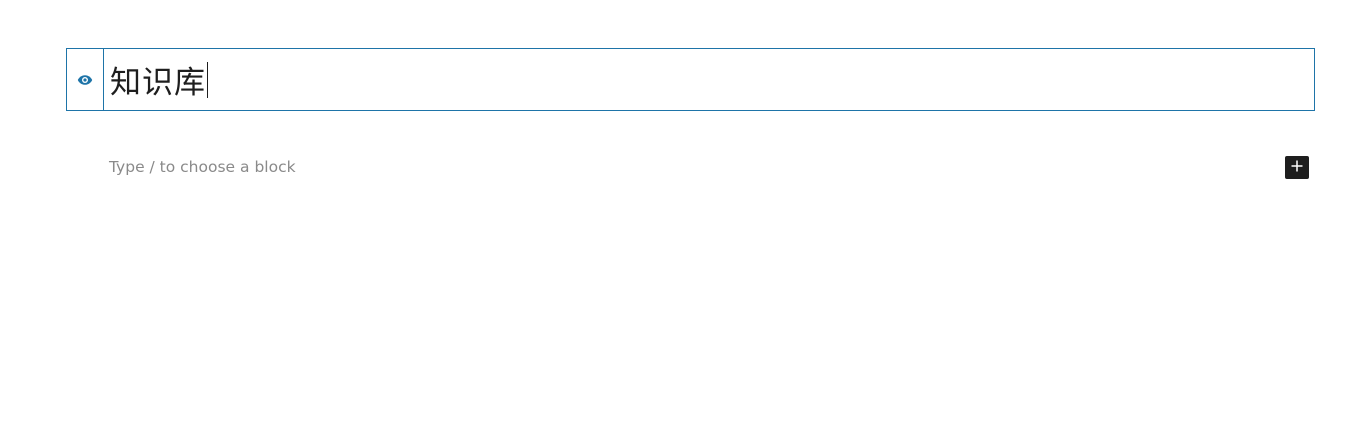 This screenshot has width=1355, height=425. I want to click on block-appender-placeholder: Type / to choose a block, so click(202, 167).